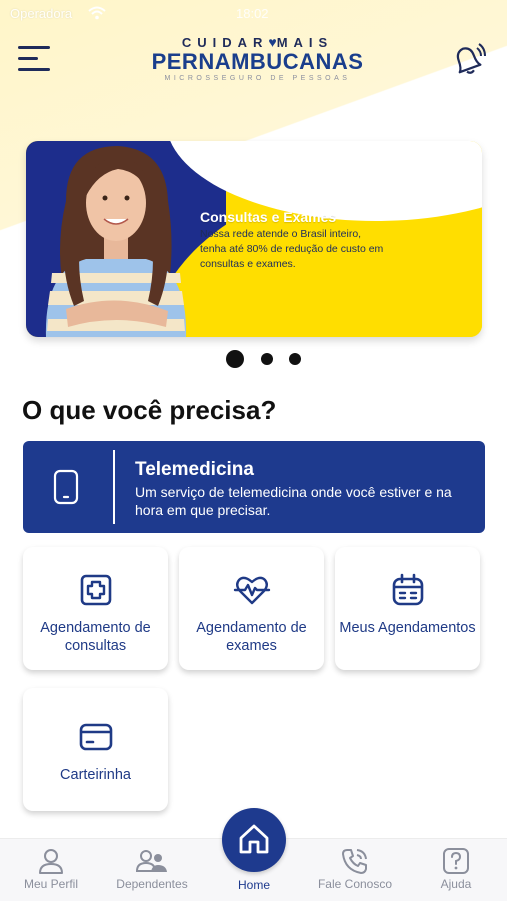 The image size is (507, 901). Describe the element at coordinates (354, 861) in the screenshot. I see `phone-call-icon` at that location.